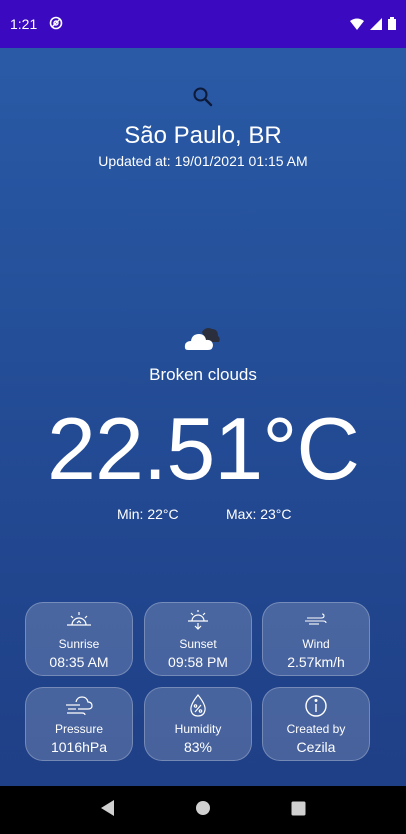  What do you see at coordinates (203, 448) in the screenshot?
I see `temperature: 22.51°C` at bounding box center [203, 448].